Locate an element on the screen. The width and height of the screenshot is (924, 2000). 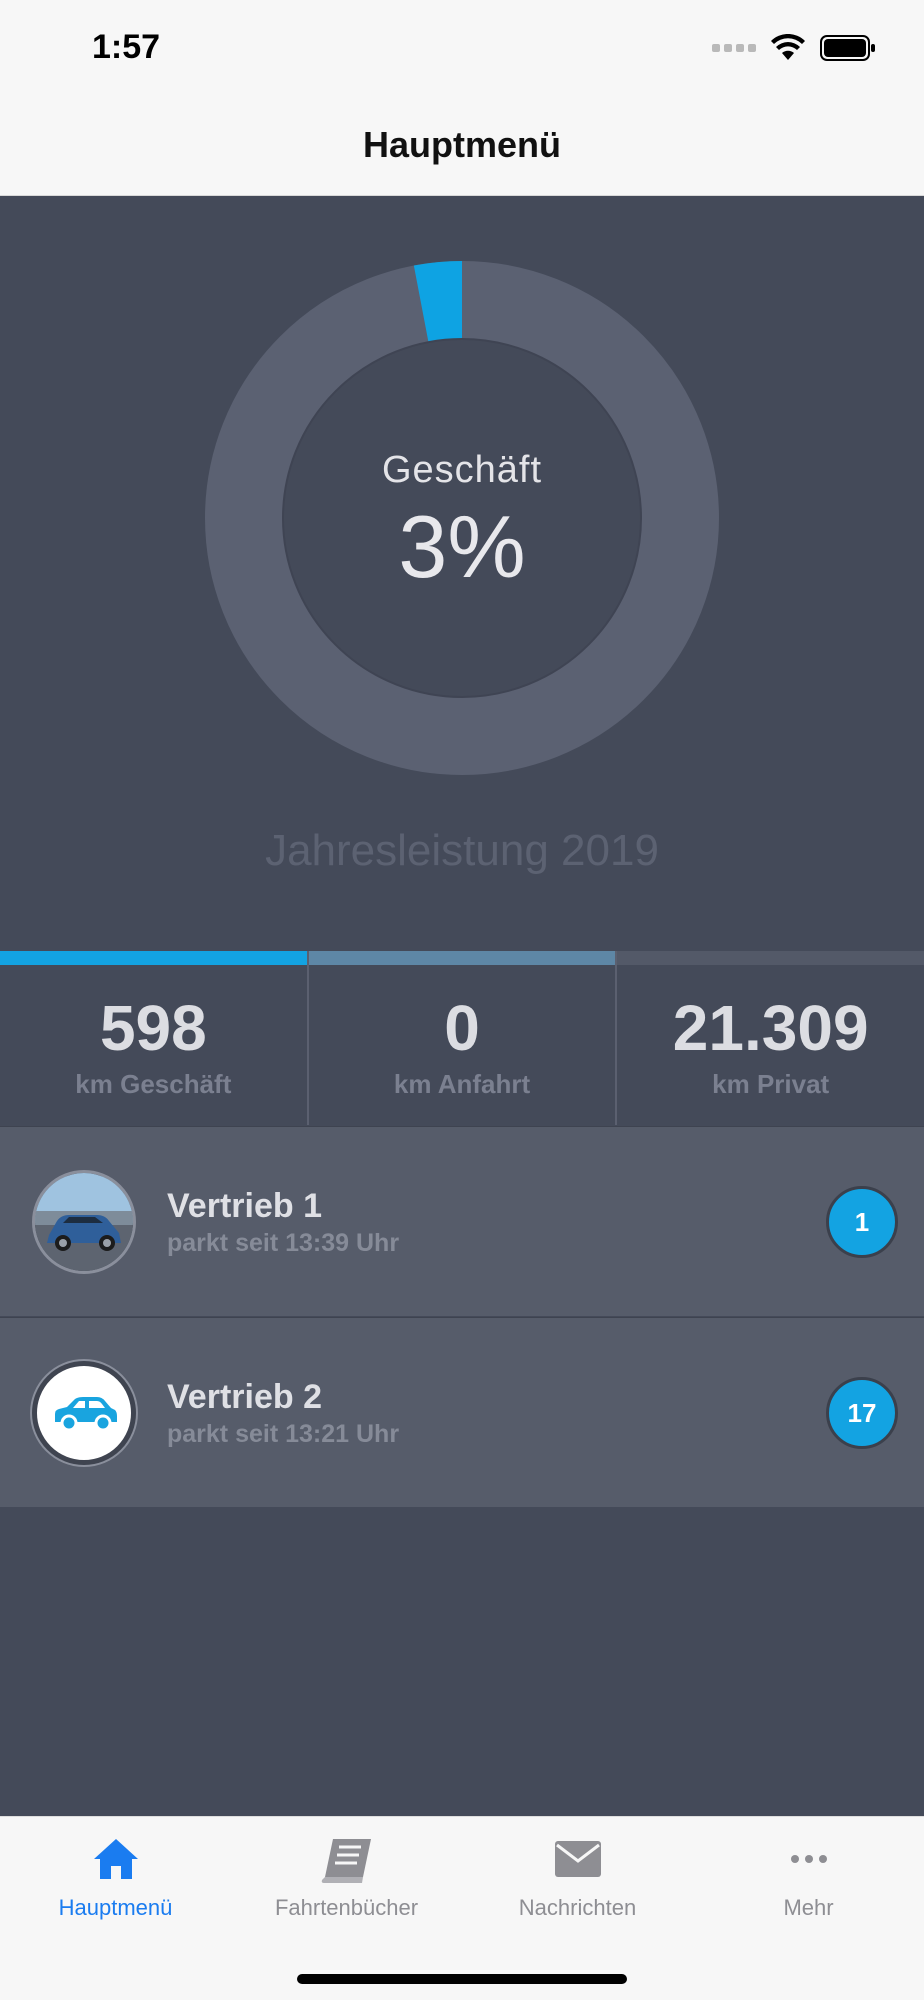
cellular-signal-icon is located at coordinates (734, 48).